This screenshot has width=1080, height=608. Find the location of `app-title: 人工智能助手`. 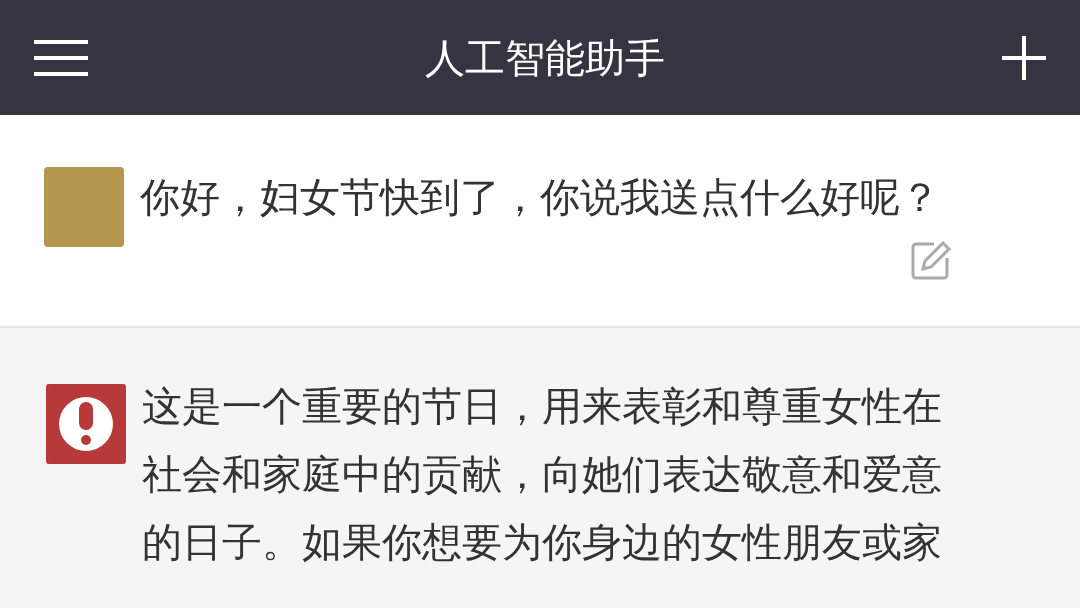

app-title: 人工智能助手 is located at coordinates (545, 58).